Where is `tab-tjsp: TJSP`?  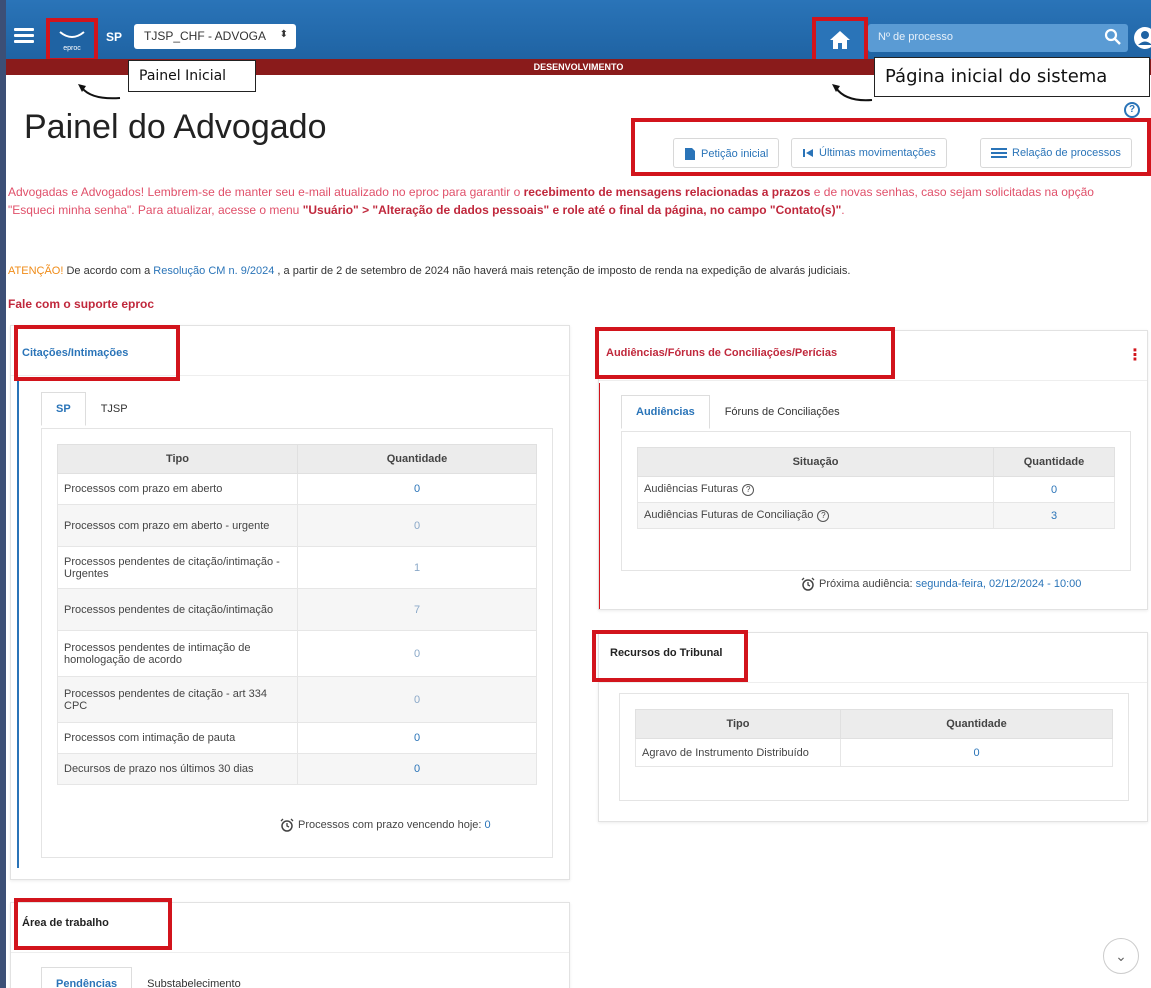
tab-tjsp: TJSP is located at coordinates (114, 409).